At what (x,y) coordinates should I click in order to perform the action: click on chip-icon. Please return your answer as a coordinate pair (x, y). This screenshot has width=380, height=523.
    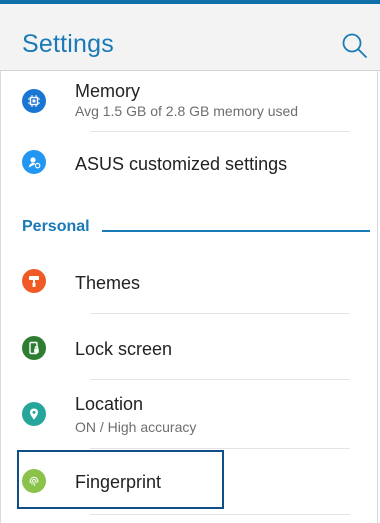
    Looking at the image, I should click on (34, 101).